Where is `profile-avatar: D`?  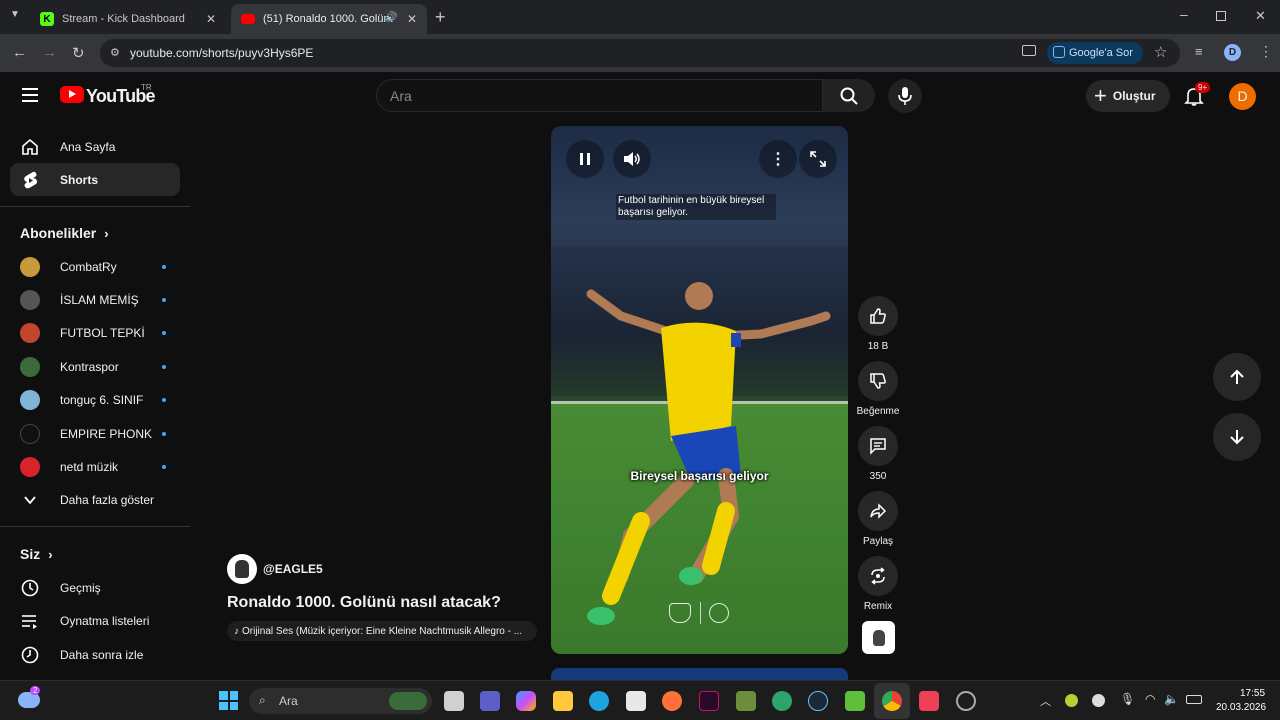
profile-avatar: D is located at coordinates (1232, 52).